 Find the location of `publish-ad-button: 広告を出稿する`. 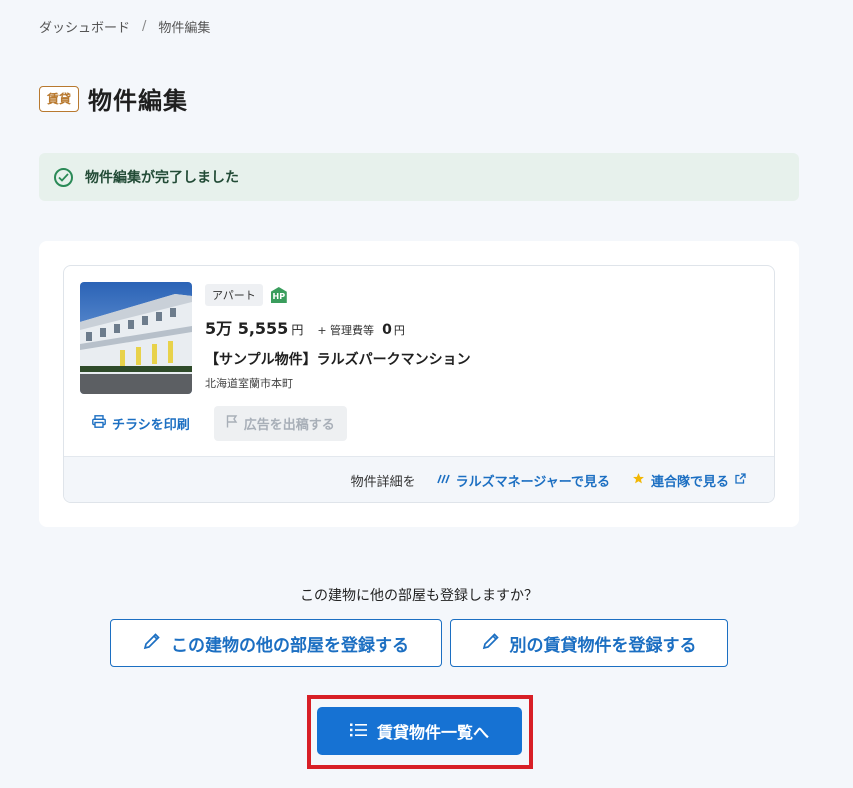

publish-ad-button: 広告を出稿する is located at coordinates (280, 423).